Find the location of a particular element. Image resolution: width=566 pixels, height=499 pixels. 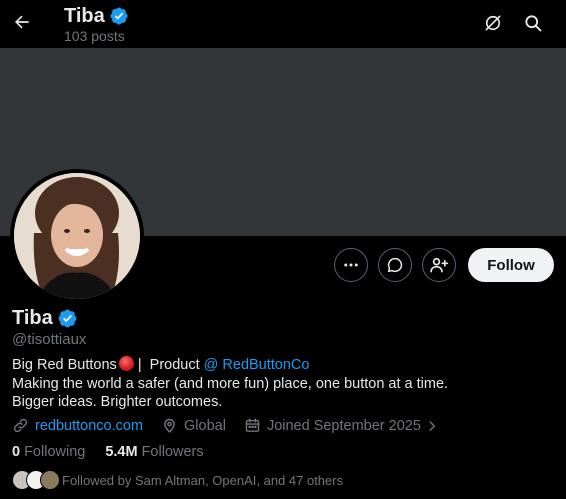

back-button is located at coordinates (22, 22).